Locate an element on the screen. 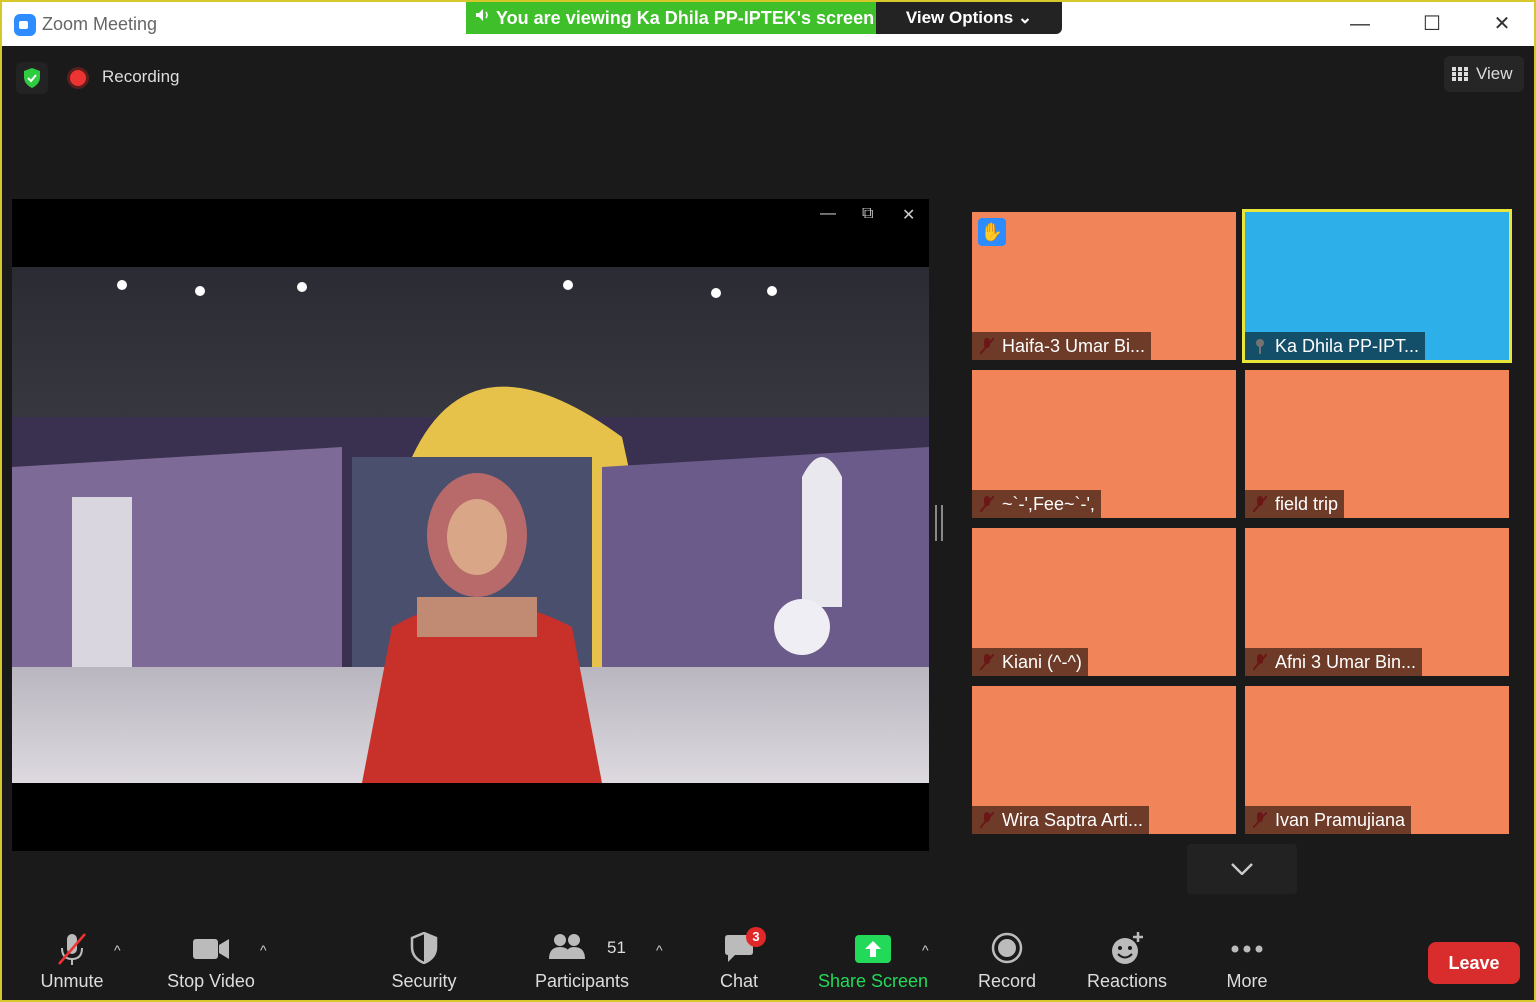 This screenshot has width=1536, height=1002. participants-label: Participants is located at coordinates (582, 981).